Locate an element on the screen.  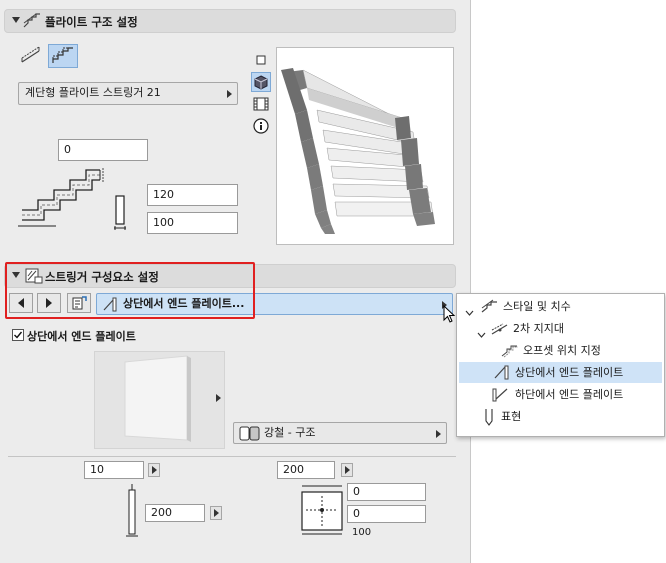
stringer-thickness-field: 100 is located at coordinates (192, 223).